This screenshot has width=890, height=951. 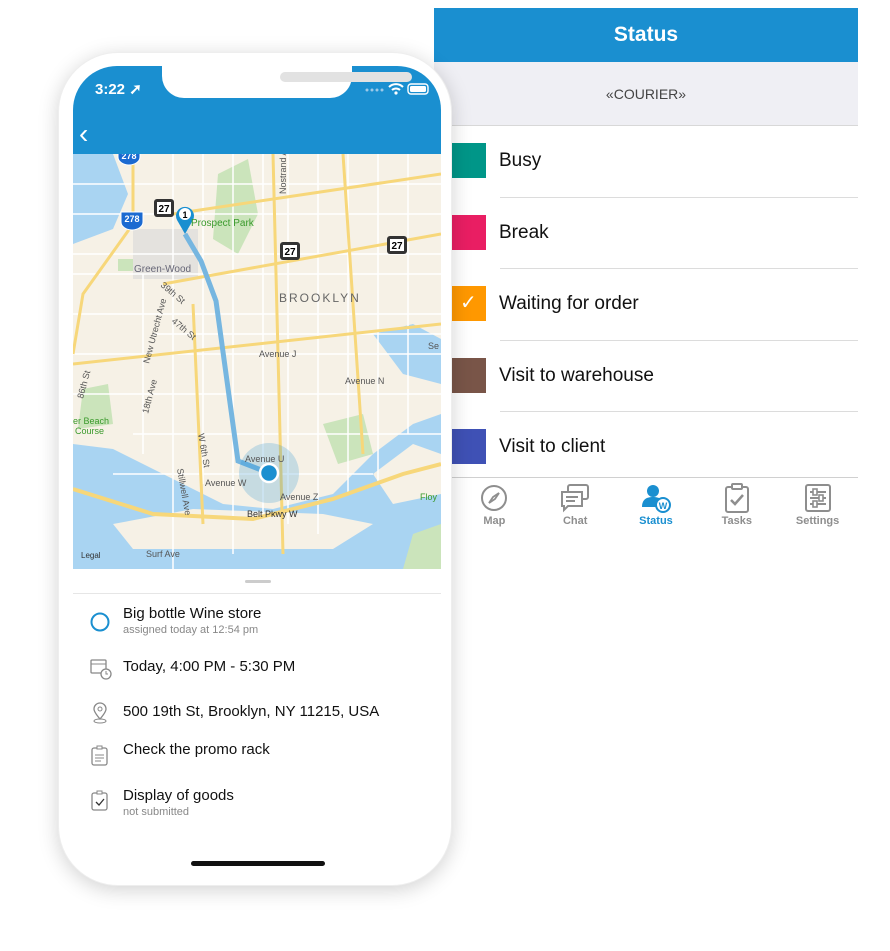 What do you see at coordinates (156, 812) in the screenshot?
I see `form-status: not submitted` at bounding box center [156, 812].